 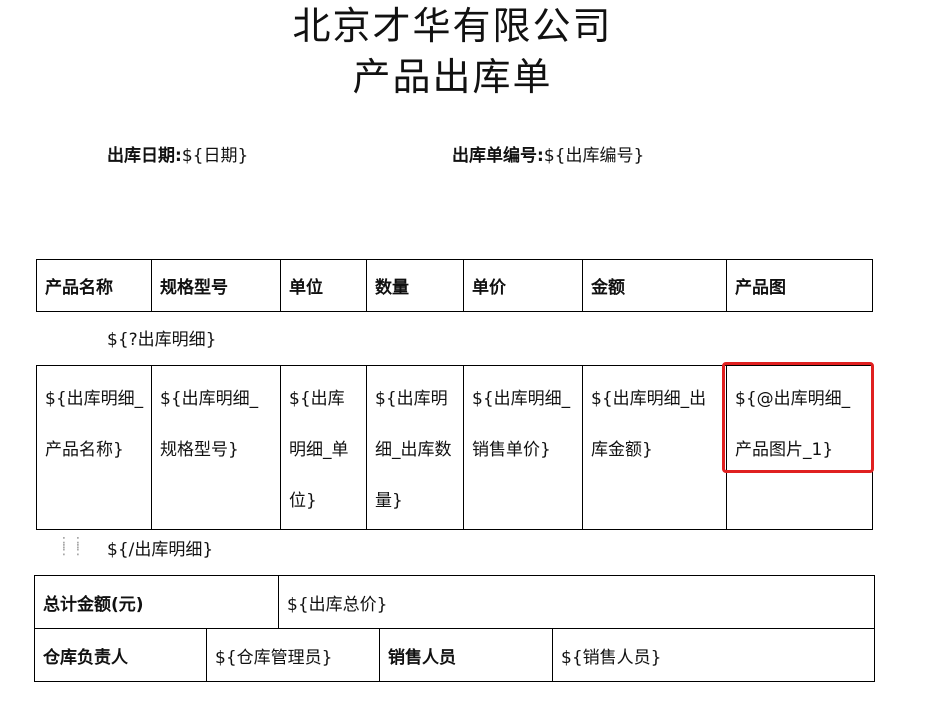 I want to click on header-cell: 金额, so click(x=654, y=285).